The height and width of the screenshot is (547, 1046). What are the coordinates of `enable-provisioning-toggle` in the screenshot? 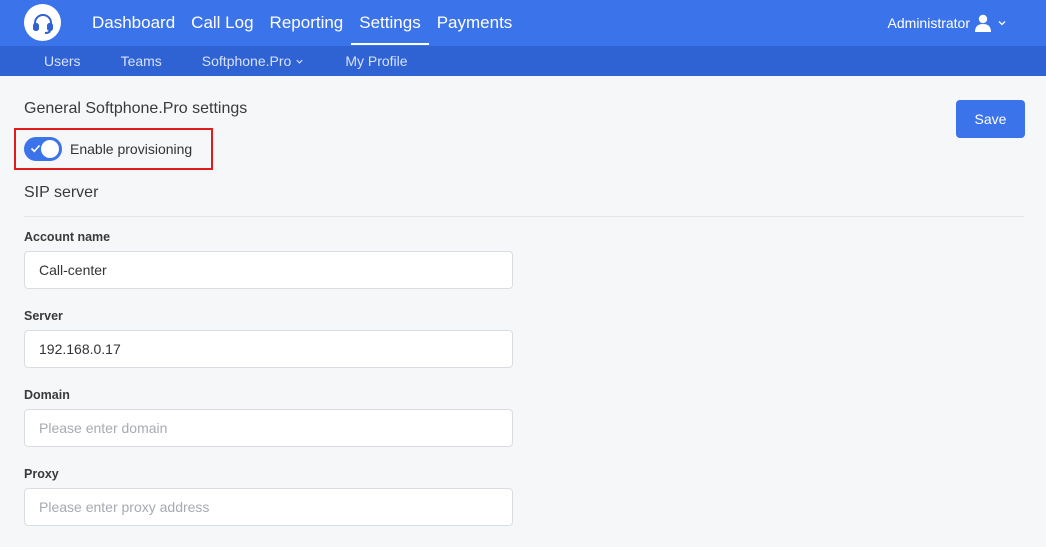 It's located at (43, 149).